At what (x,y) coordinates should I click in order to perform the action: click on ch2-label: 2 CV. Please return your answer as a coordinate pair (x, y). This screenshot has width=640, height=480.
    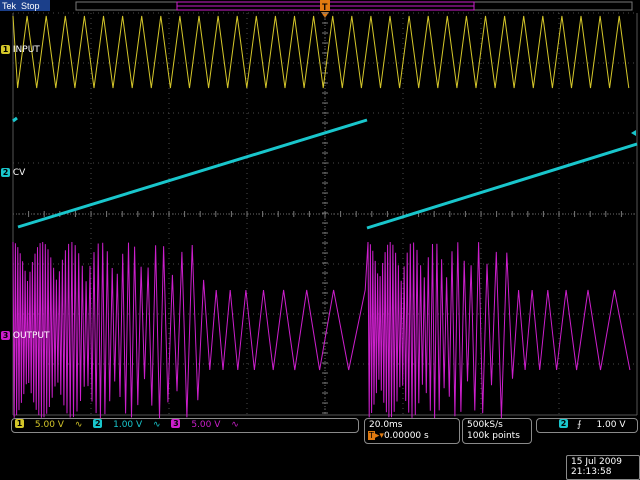
    Looking at the image, I should click on (13, 173).